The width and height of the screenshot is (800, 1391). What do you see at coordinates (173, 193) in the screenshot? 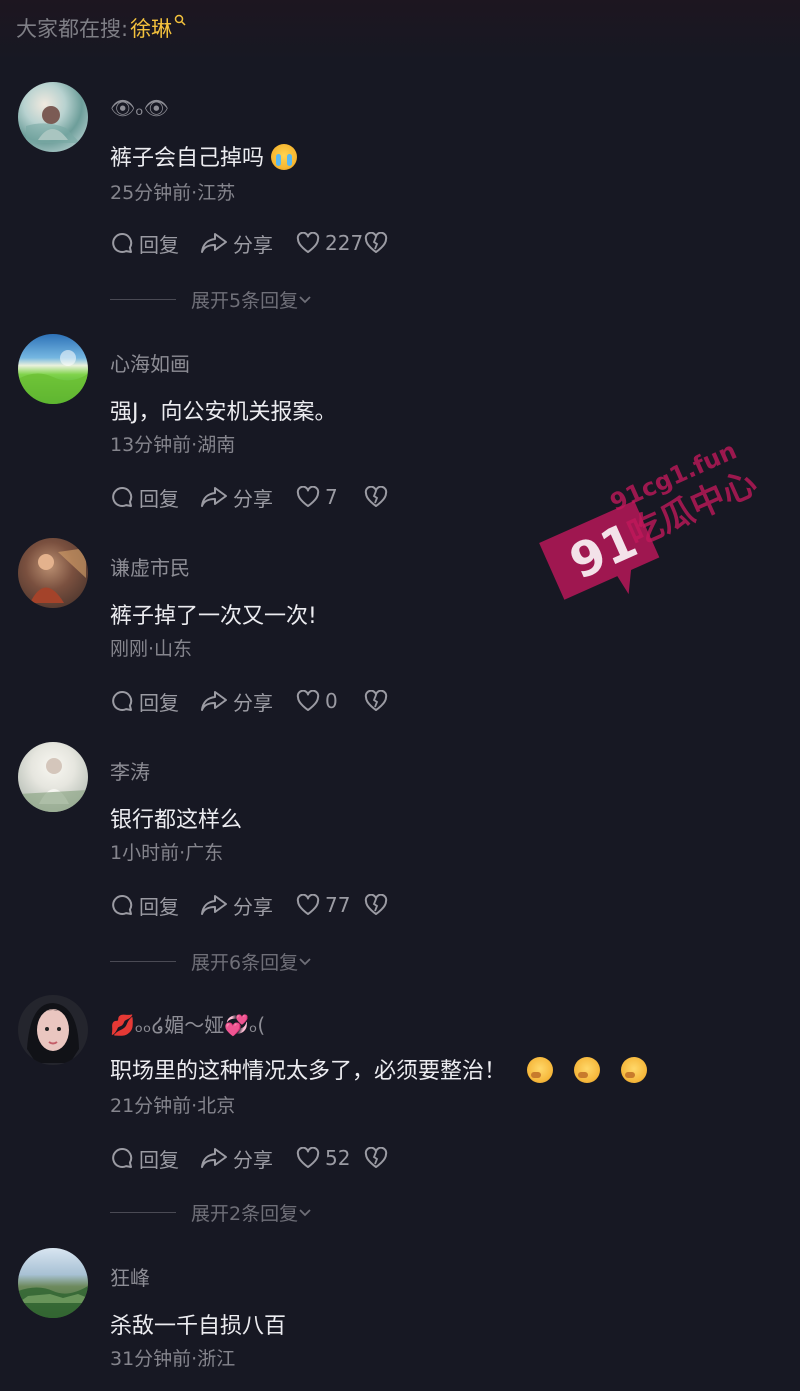
I see `comment-time-location: 25分钟前·江苏` at bounding box center [173, 193].